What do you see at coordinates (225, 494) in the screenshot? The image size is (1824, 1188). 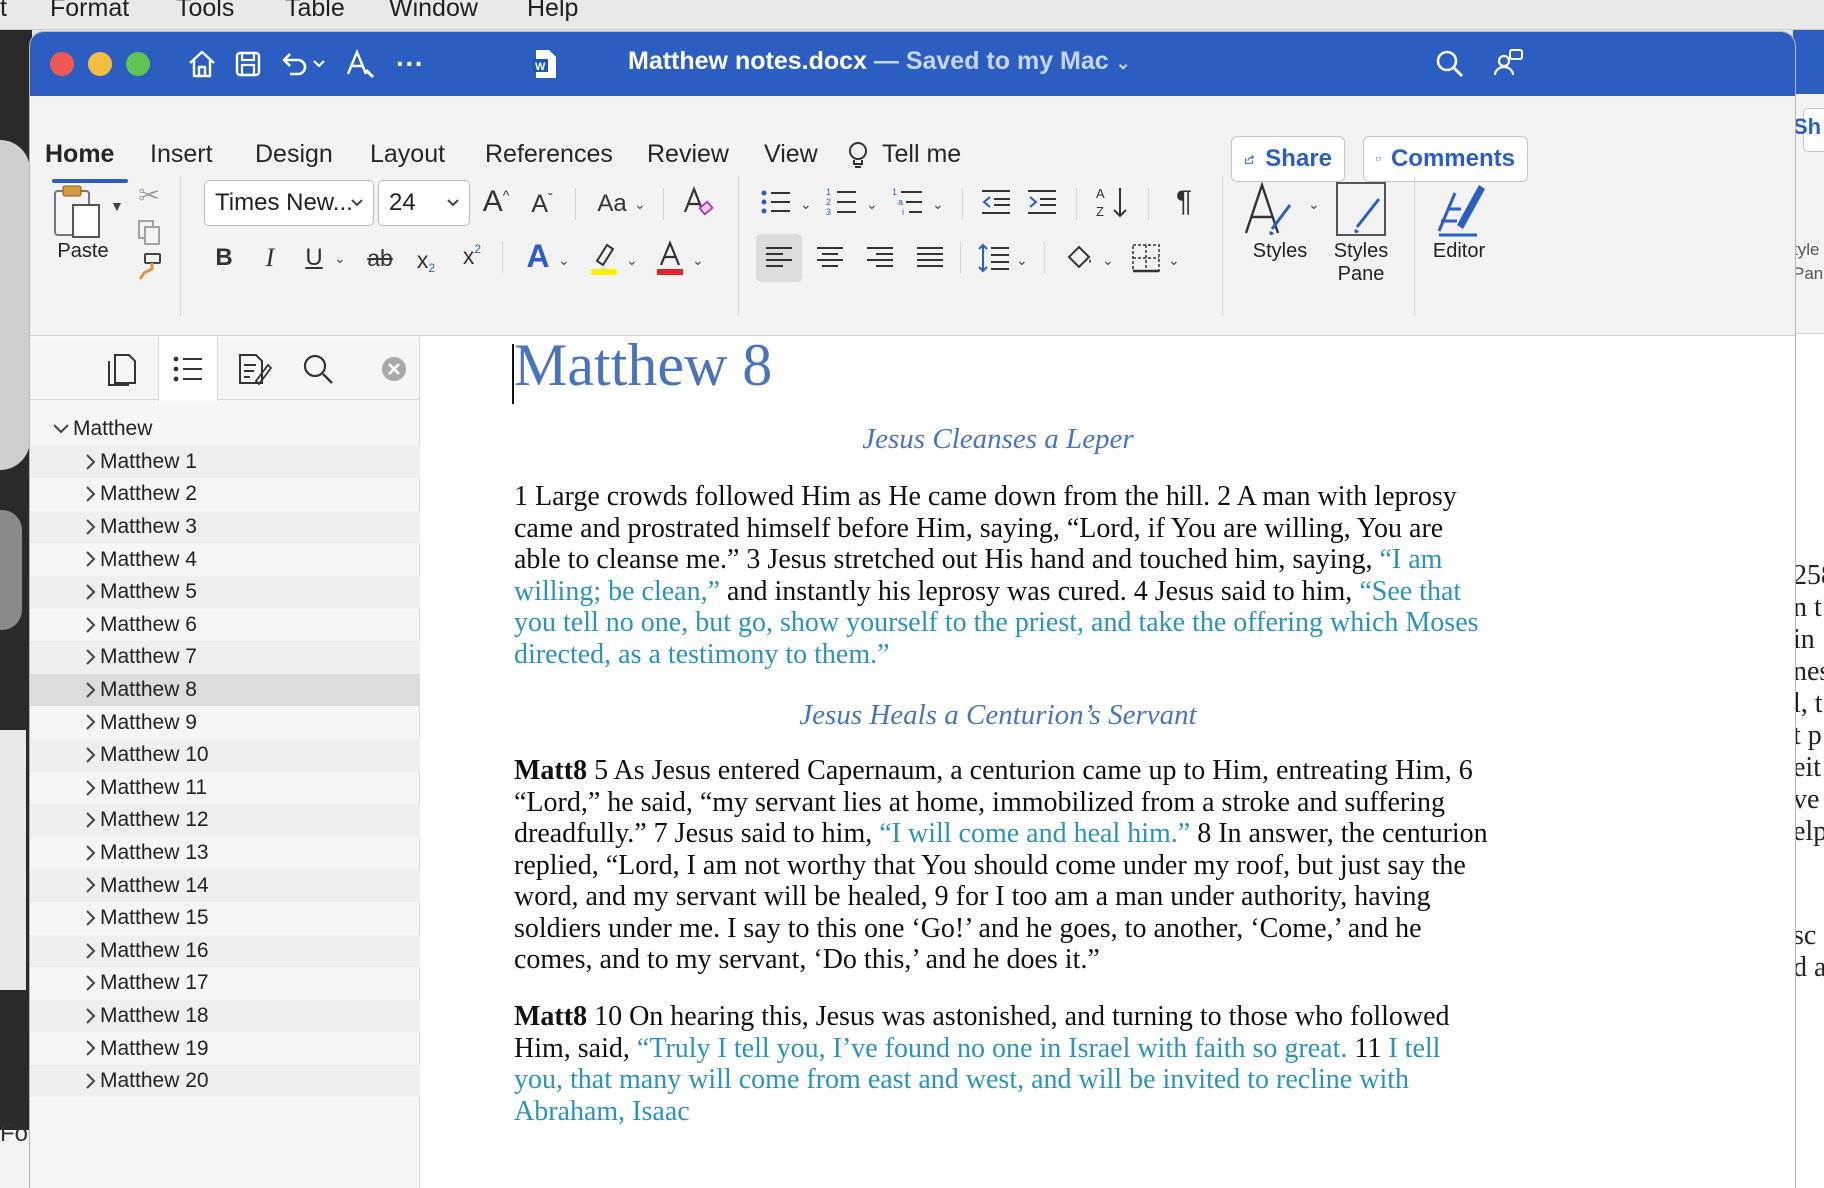 I see `outline-item: Matthew 2` at bounding box center [225, 494].